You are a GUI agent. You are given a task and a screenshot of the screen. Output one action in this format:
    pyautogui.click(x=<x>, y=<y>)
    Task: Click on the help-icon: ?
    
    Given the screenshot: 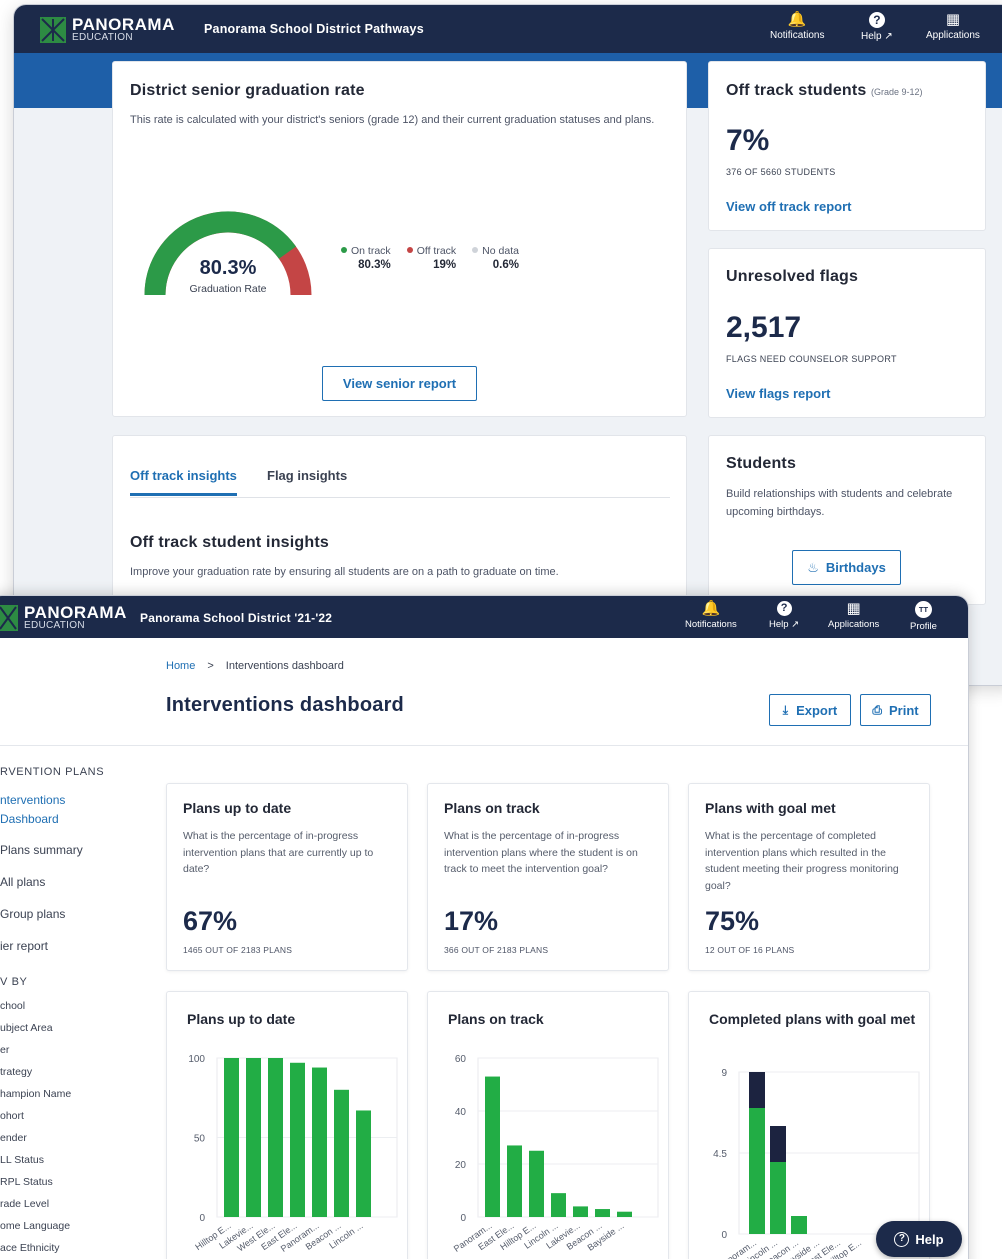 What is the action you would take?
    pyautogui.click(x=876, y=20)
    